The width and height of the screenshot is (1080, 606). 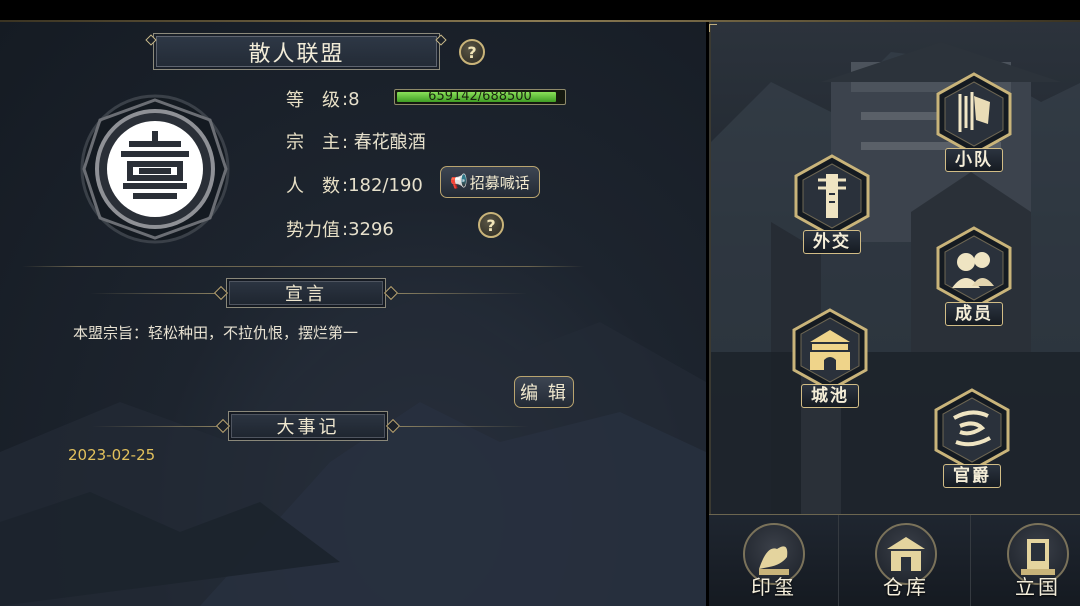 I want to click on events-header-text: 大事记, so click(x=308, y=427).